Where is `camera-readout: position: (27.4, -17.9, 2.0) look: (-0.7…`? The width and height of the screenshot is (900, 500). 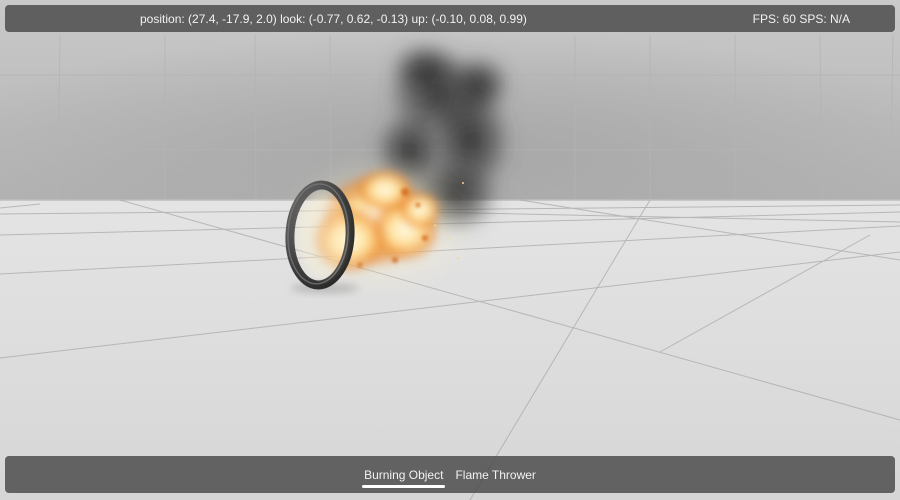
camera-readout: position: (27.4, -17.9, 2.0) look: (-0.7… is located at coordinates (333, 19).